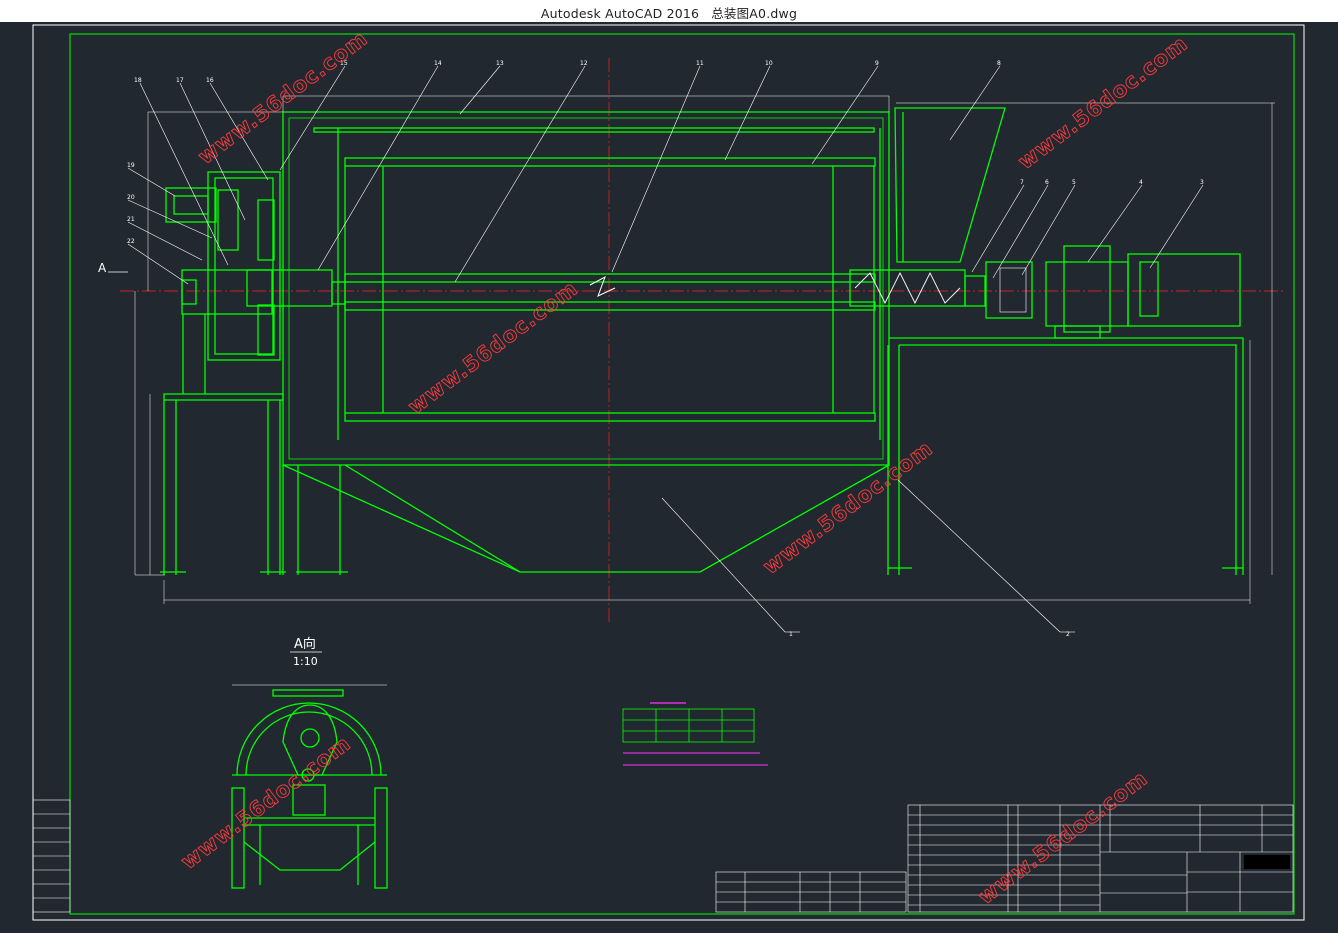  Describe the element at coordinates (102, 268) in the screenshot. I see `section-letter: A` at that location.